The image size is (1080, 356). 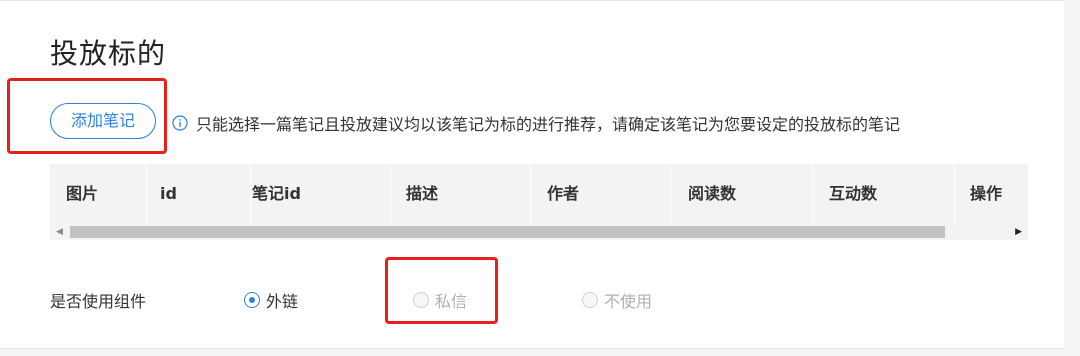 What do you see at coordinates (282, 301) in the screenshot?
I see `radio-label-external-link: 外链` at bounding box center [282, 301].